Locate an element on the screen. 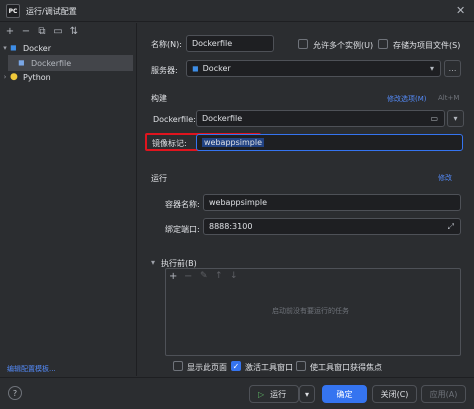 This screenshot has height=409, width=474. image-tag-value: webappsimple is located at coordinates (233, 142).